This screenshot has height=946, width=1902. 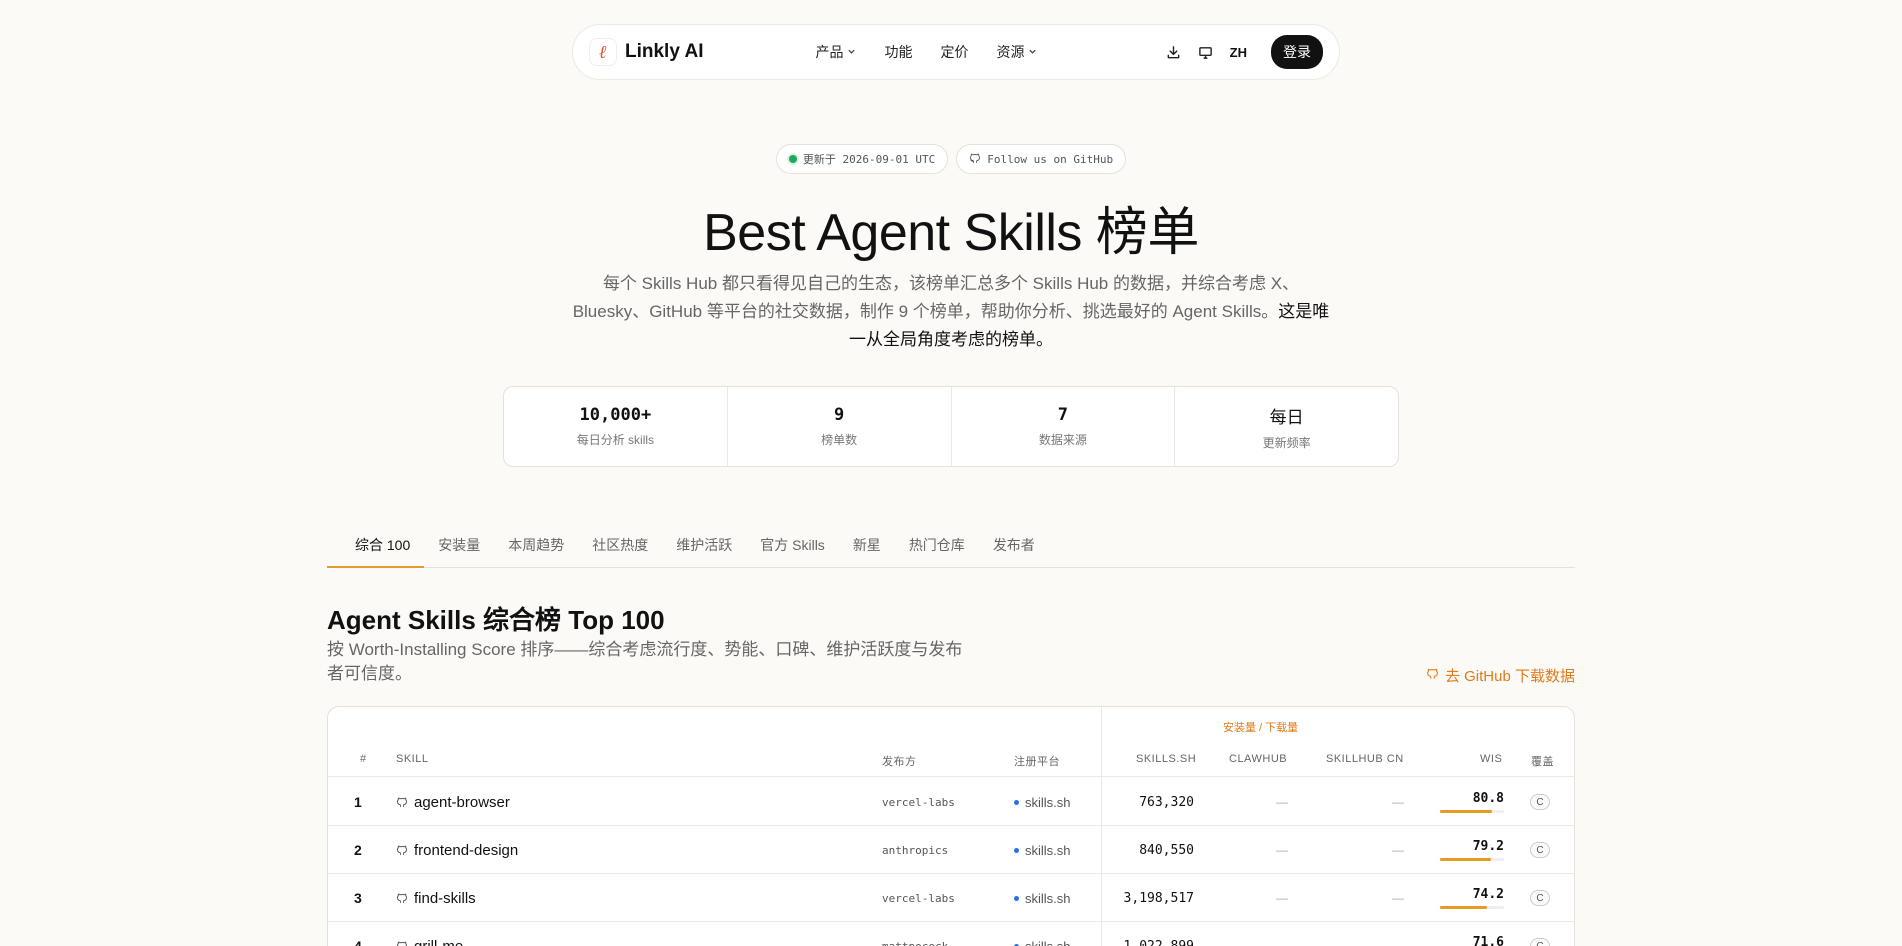 What do you see at coordinates (1286, 417) in the screenshot?
I see `stat-value: 每日` at bounding box center [1286, 417].